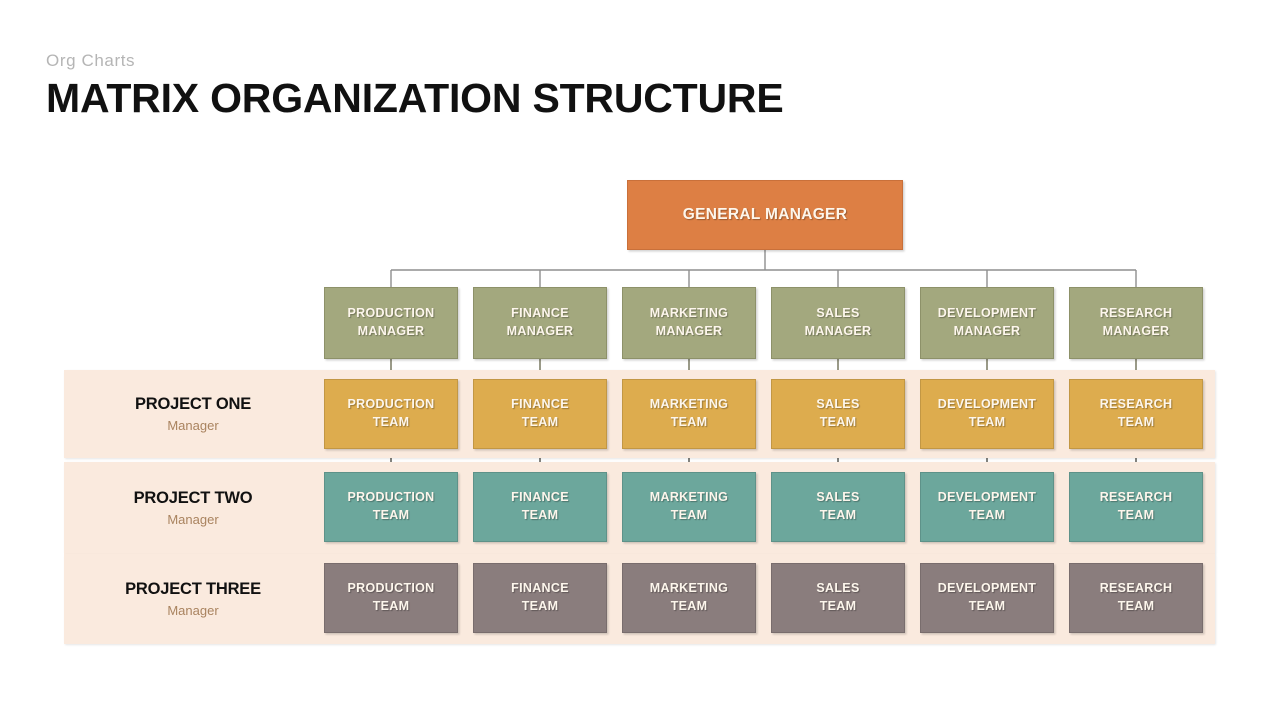  I want to click on node-manager-development: DEVELOPMENT MANAGER, so click(987, 323).